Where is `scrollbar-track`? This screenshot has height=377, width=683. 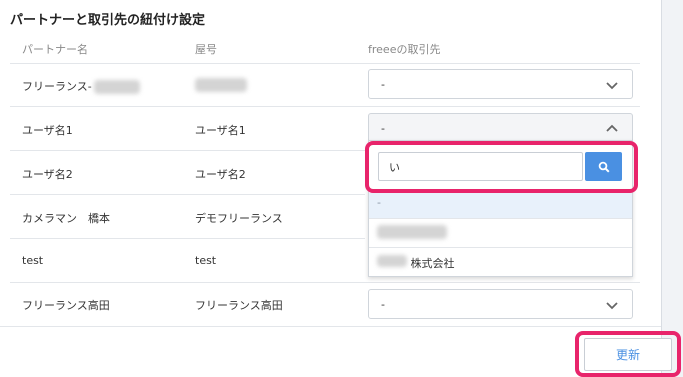
scrollbar-track is located at coordinates (672, 188).